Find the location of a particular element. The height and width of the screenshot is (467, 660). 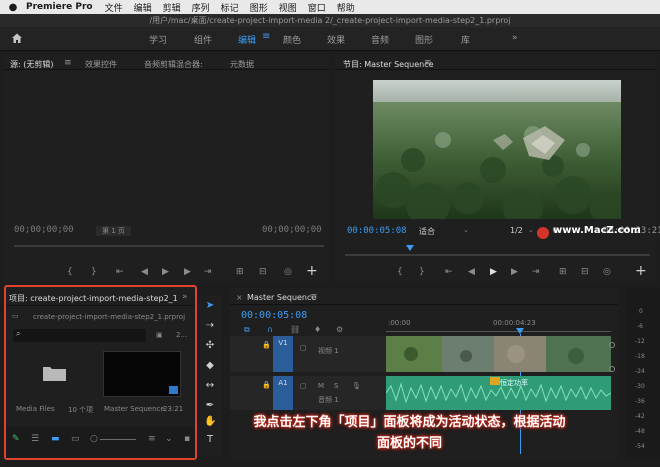

overflow-icon: » is located at coordinates (185, 297).